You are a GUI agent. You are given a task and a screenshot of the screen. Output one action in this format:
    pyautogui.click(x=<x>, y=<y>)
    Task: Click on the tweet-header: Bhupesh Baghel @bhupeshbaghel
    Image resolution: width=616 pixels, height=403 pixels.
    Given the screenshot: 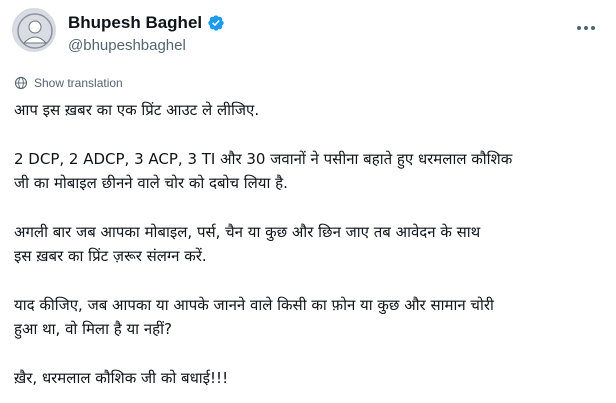 What is the action you would take?
    pyautogui.click(x=308, y=33)
    